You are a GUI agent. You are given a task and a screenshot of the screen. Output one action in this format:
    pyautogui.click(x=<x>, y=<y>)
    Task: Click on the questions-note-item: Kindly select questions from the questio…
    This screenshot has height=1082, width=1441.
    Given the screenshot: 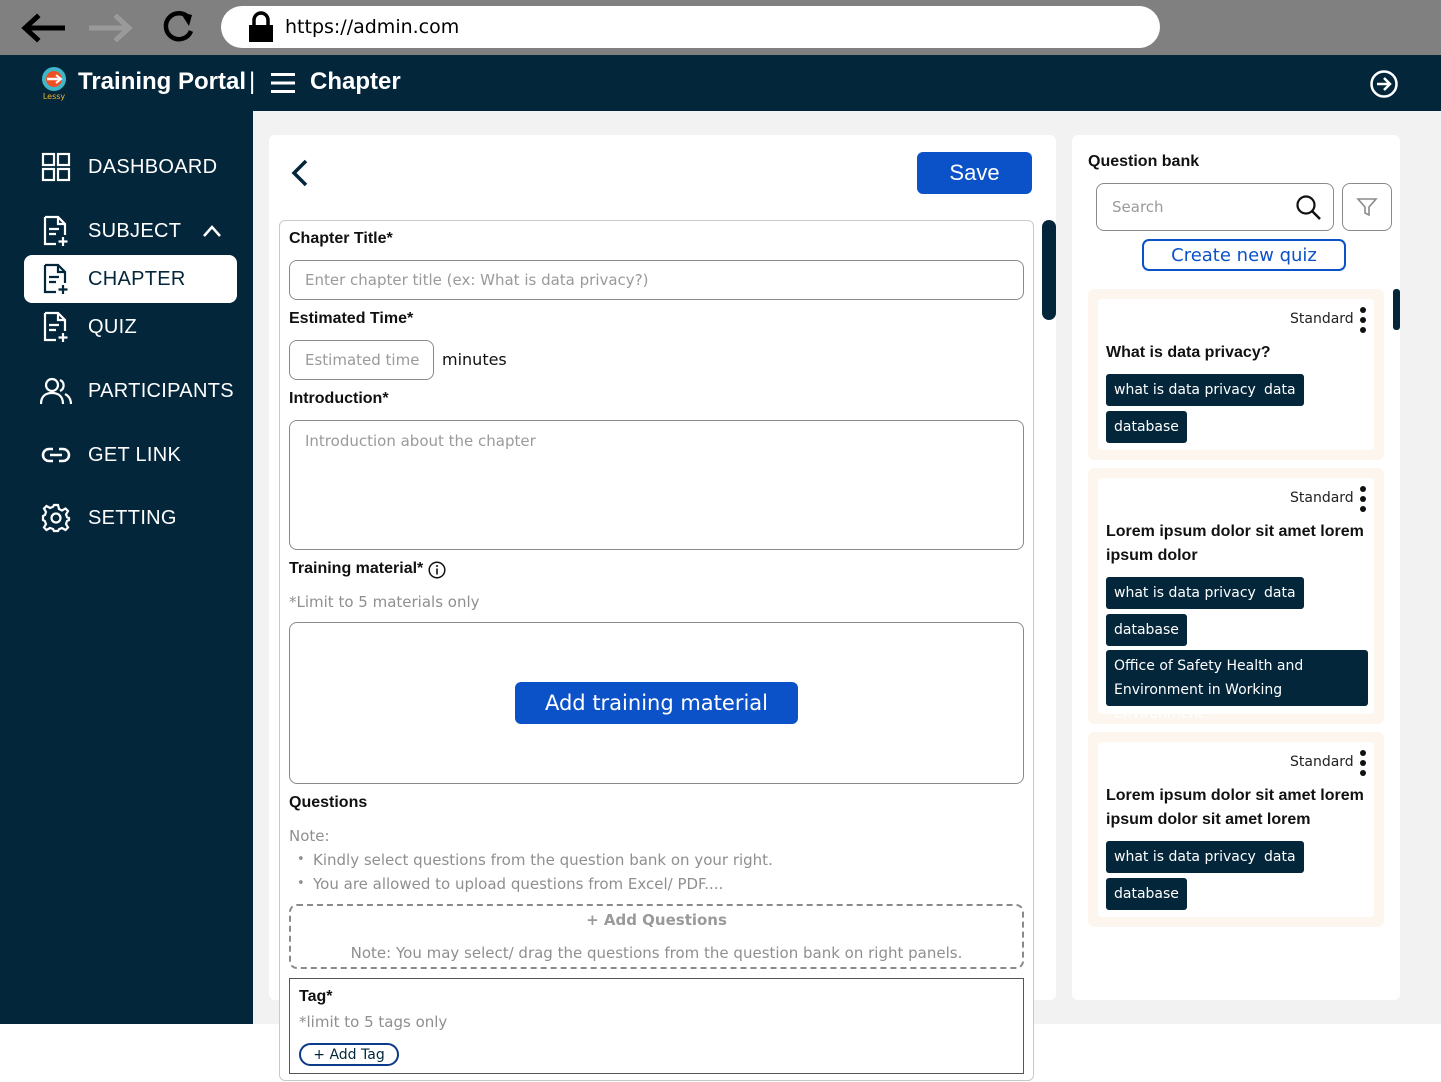 What is the action you would take?
    pyautogui.click(x=543, y=860)
    